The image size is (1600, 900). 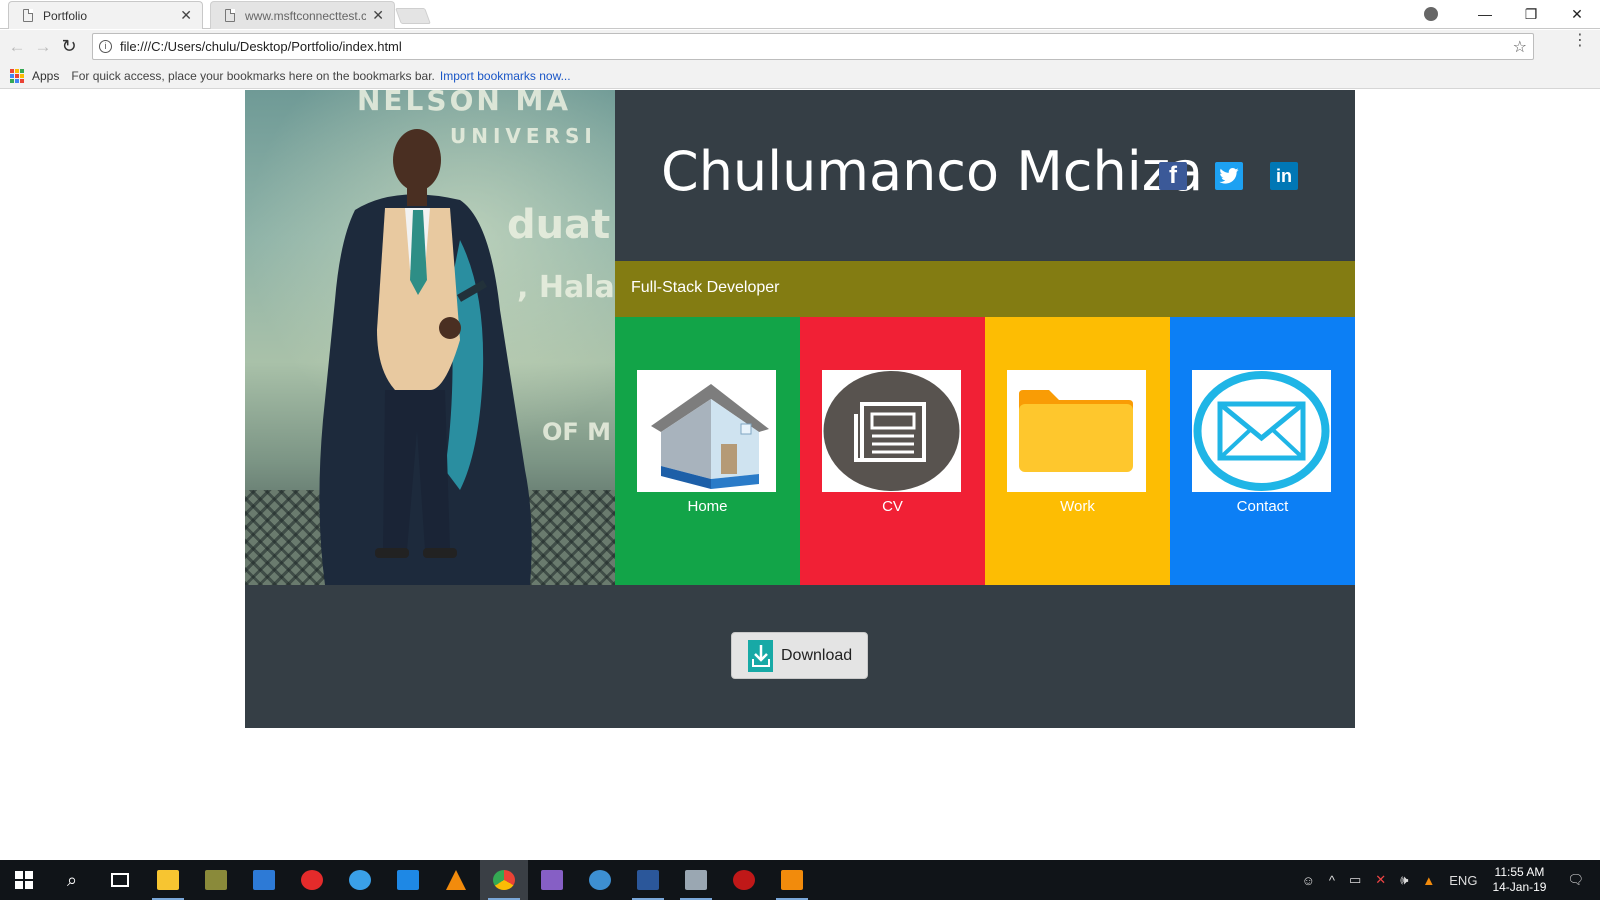 I want to click on language-indicator: ENG, so click(x=1463, y=880).